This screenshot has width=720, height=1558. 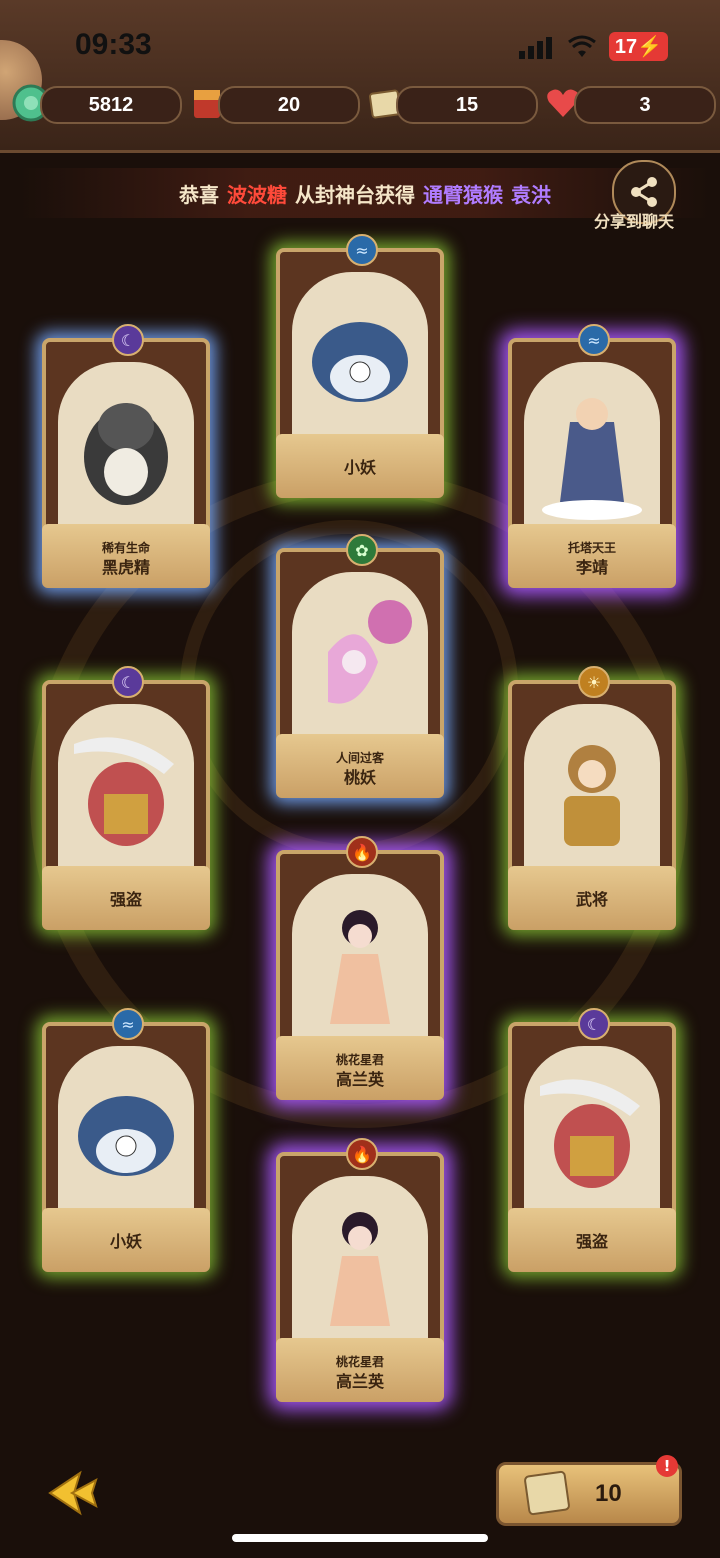 I want to click on hero-card-5: ☾ 强盗, so click(x=126, y=798).